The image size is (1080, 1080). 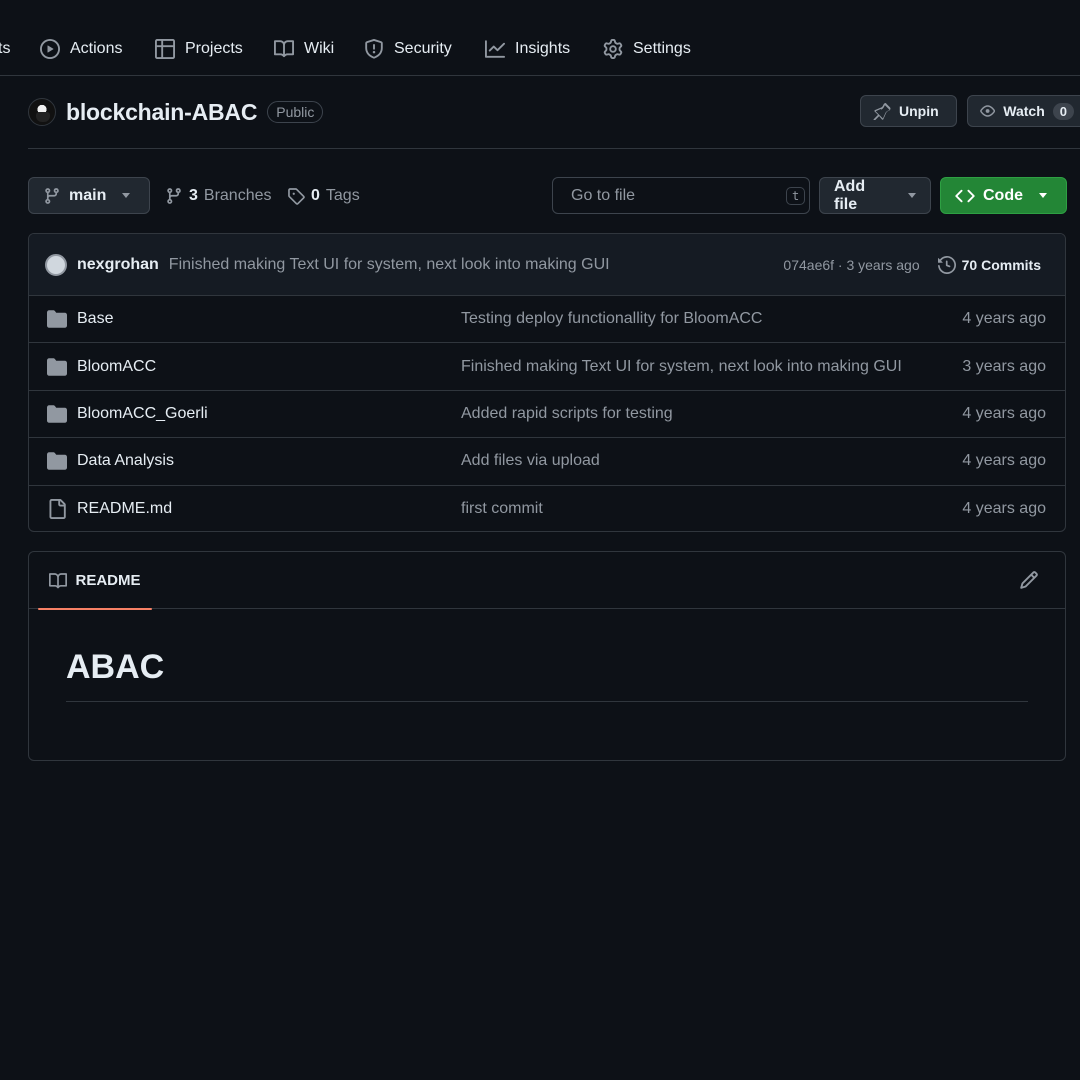 I want to click on file-name: BloomACC, so click(x=116, y=367).